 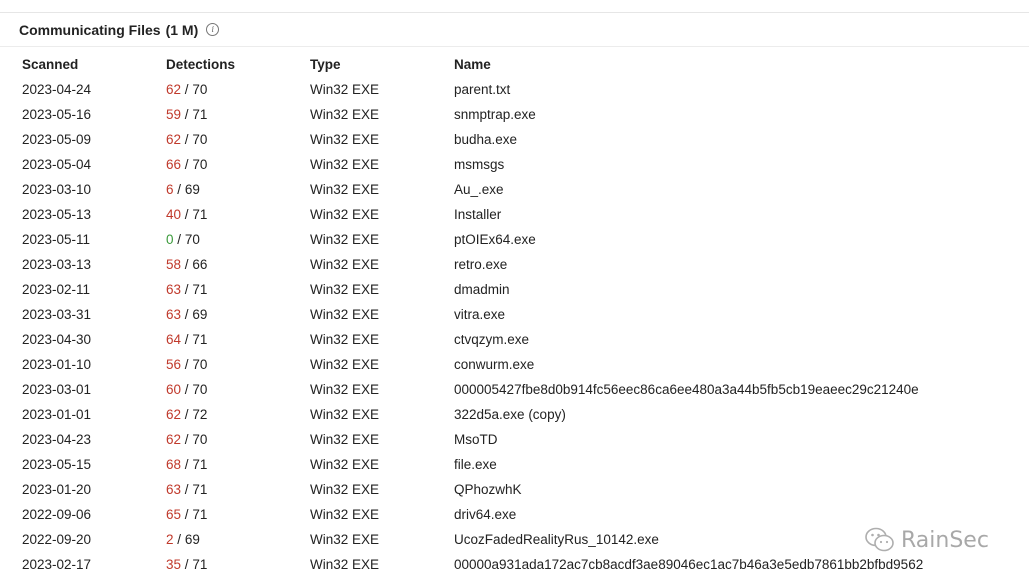 What do you see at coordinates (382, 64) in the screenshot?
I see `column-header-type: Type` at bounding box center [382, 64].